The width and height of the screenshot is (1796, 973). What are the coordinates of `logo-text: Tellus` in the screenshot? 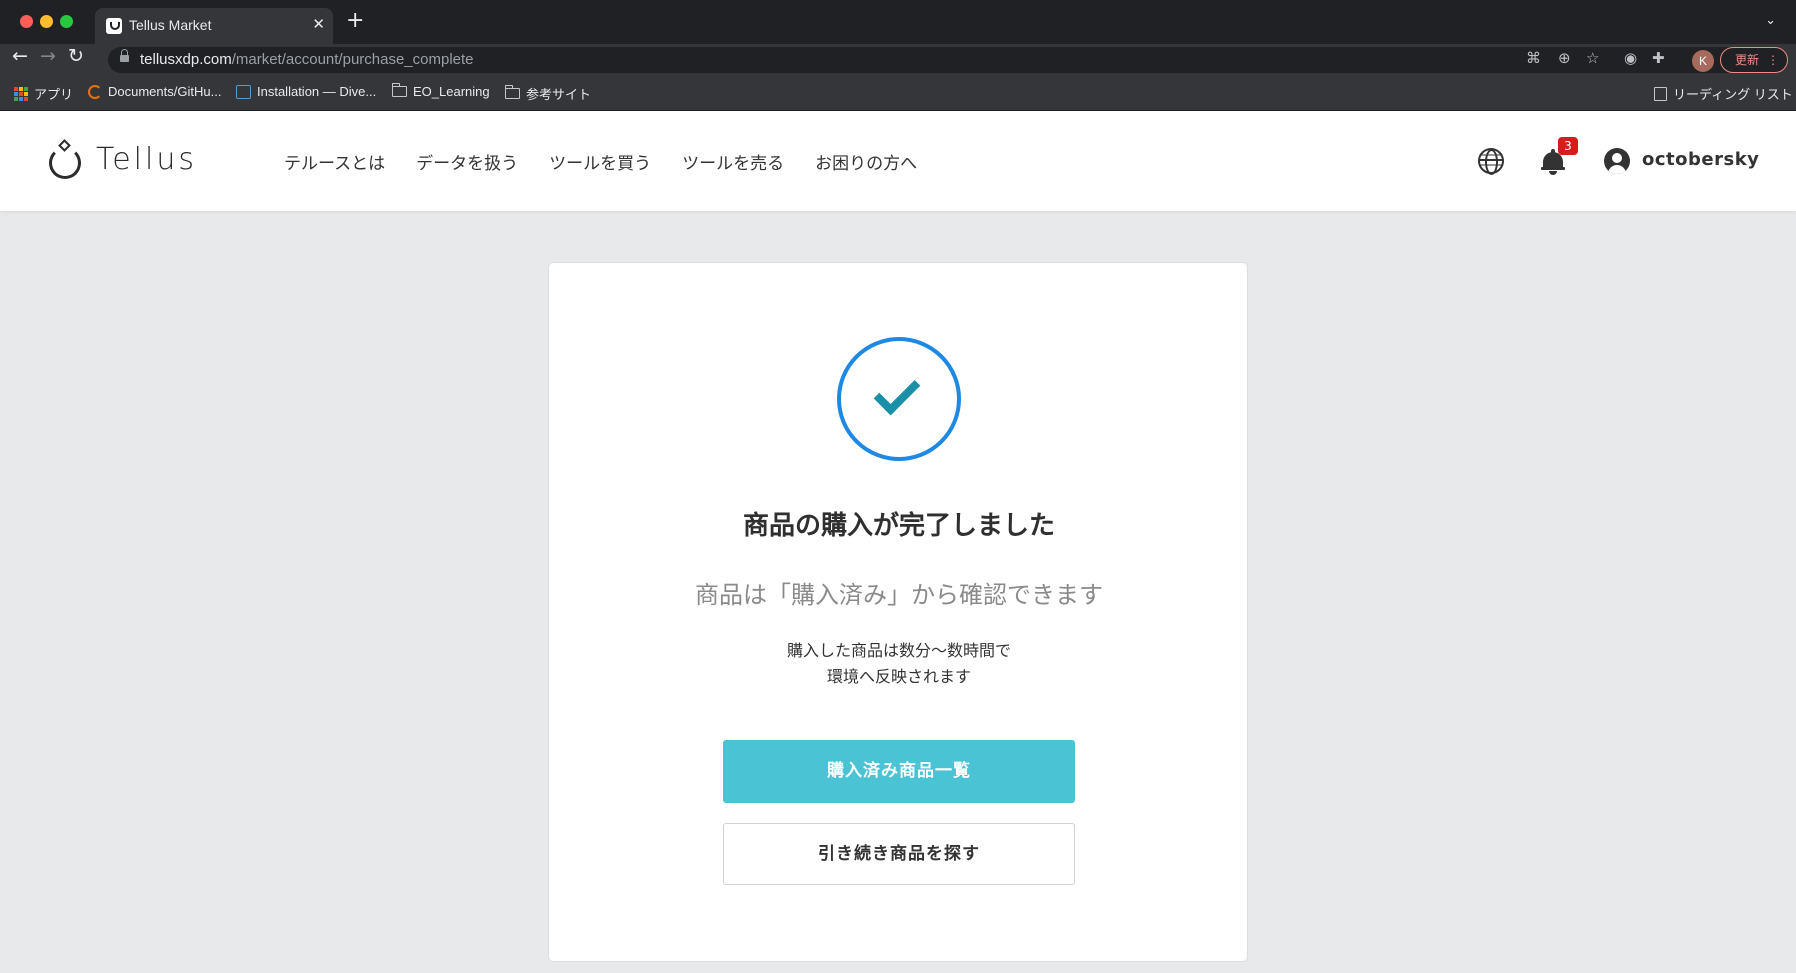 It's located at (146, 159).